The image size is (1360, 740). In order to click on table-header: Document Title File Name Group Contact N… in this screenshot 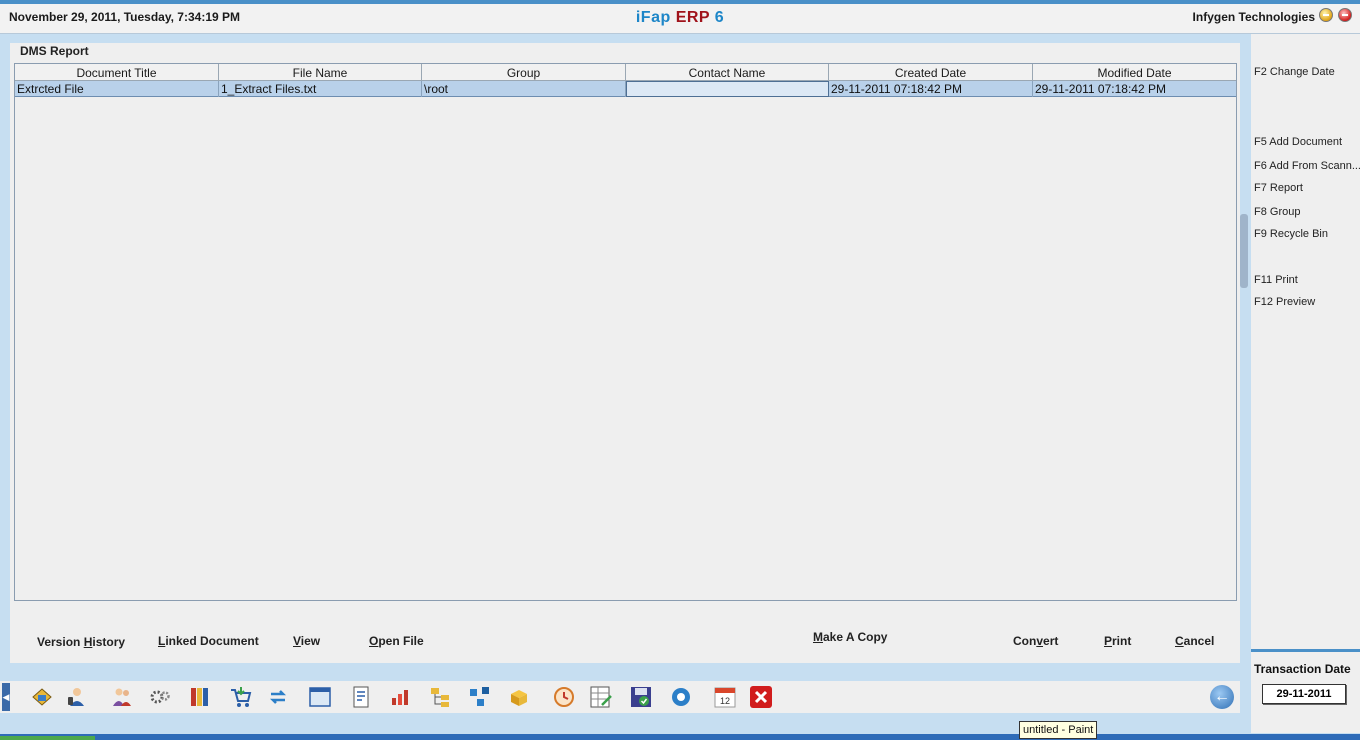, I will do `click(625, 72)`.